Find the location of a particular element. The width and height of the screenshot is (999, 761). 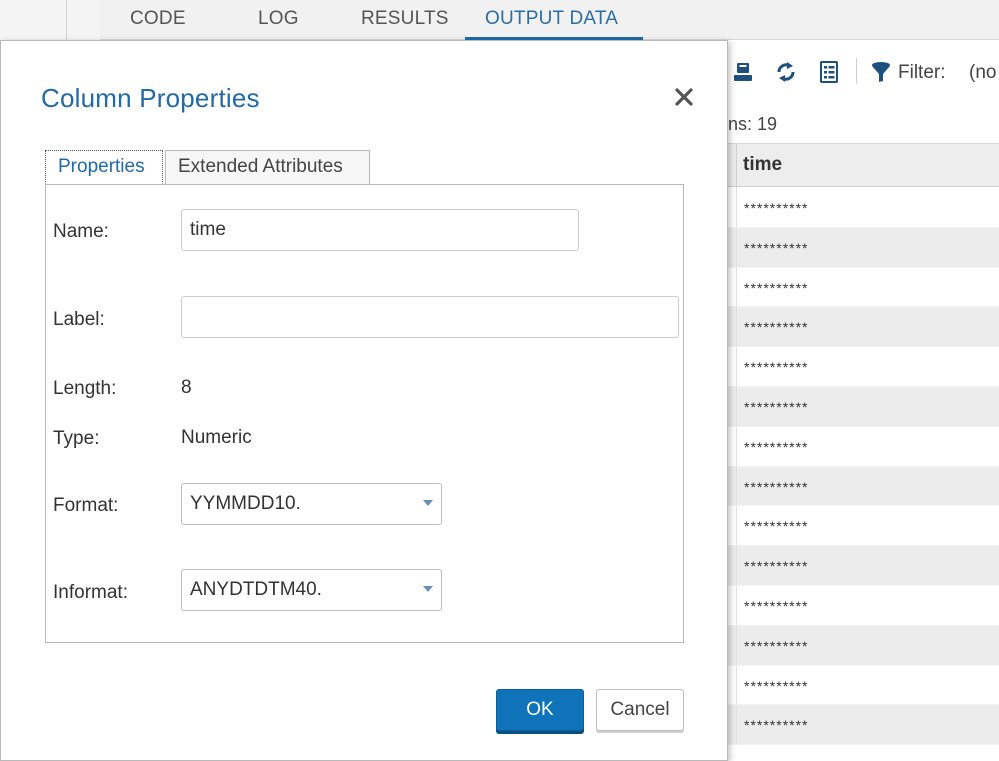

length-label: Length: is located at coordinates (85, 388).